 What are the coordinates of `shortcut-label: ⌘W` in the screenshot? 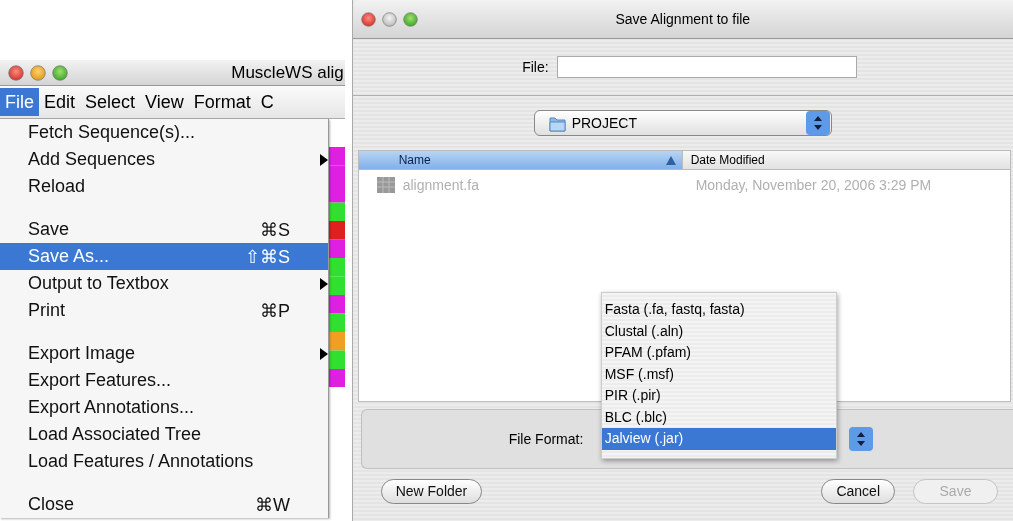 It's located at (272, 504).